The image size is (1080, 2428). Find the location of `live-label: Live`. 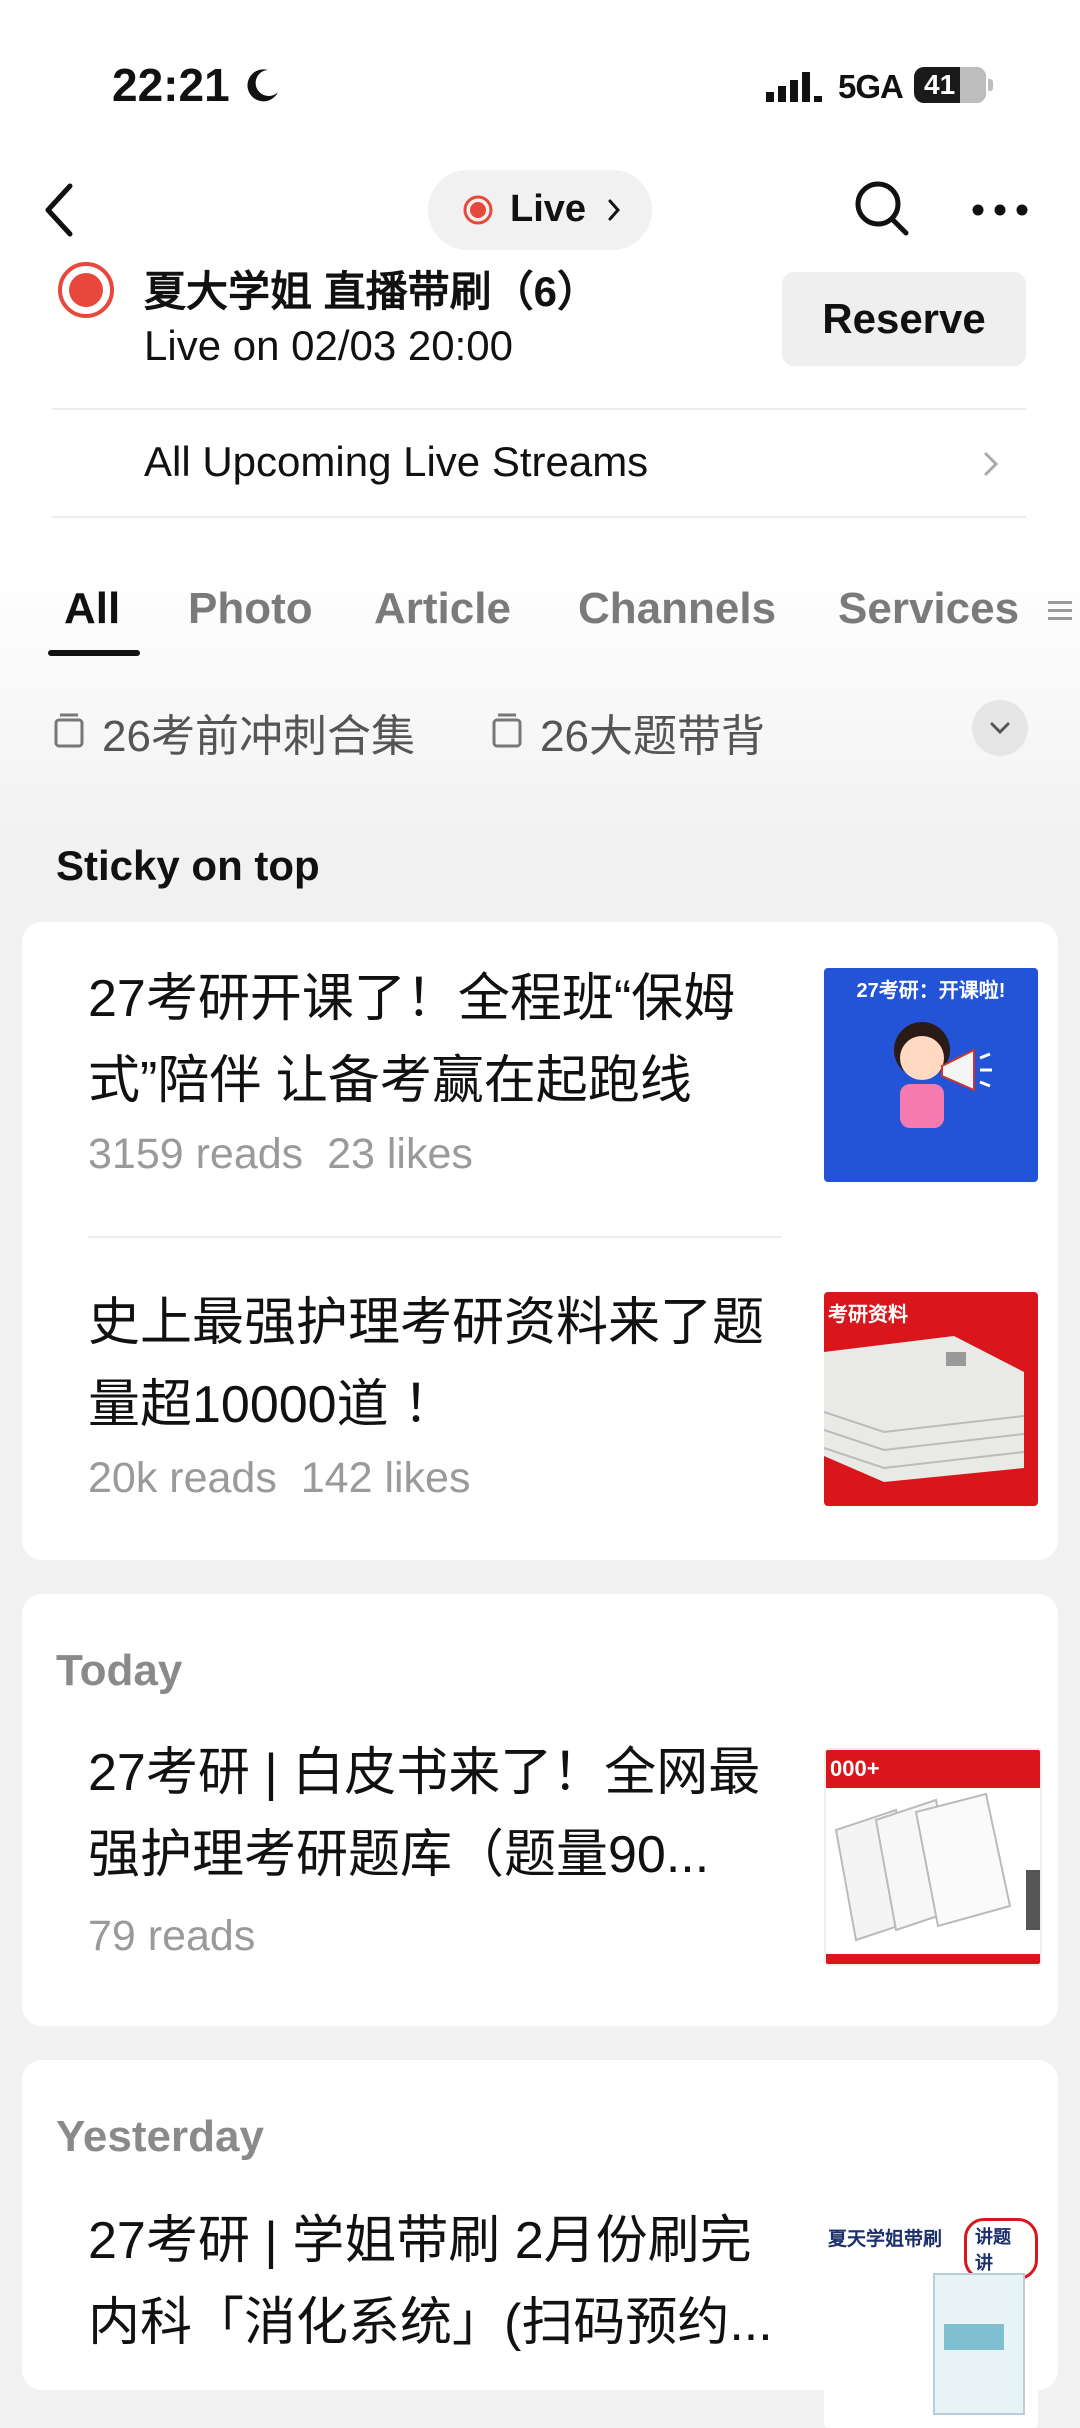

live-label: Live is located at coordinates (548, 209).